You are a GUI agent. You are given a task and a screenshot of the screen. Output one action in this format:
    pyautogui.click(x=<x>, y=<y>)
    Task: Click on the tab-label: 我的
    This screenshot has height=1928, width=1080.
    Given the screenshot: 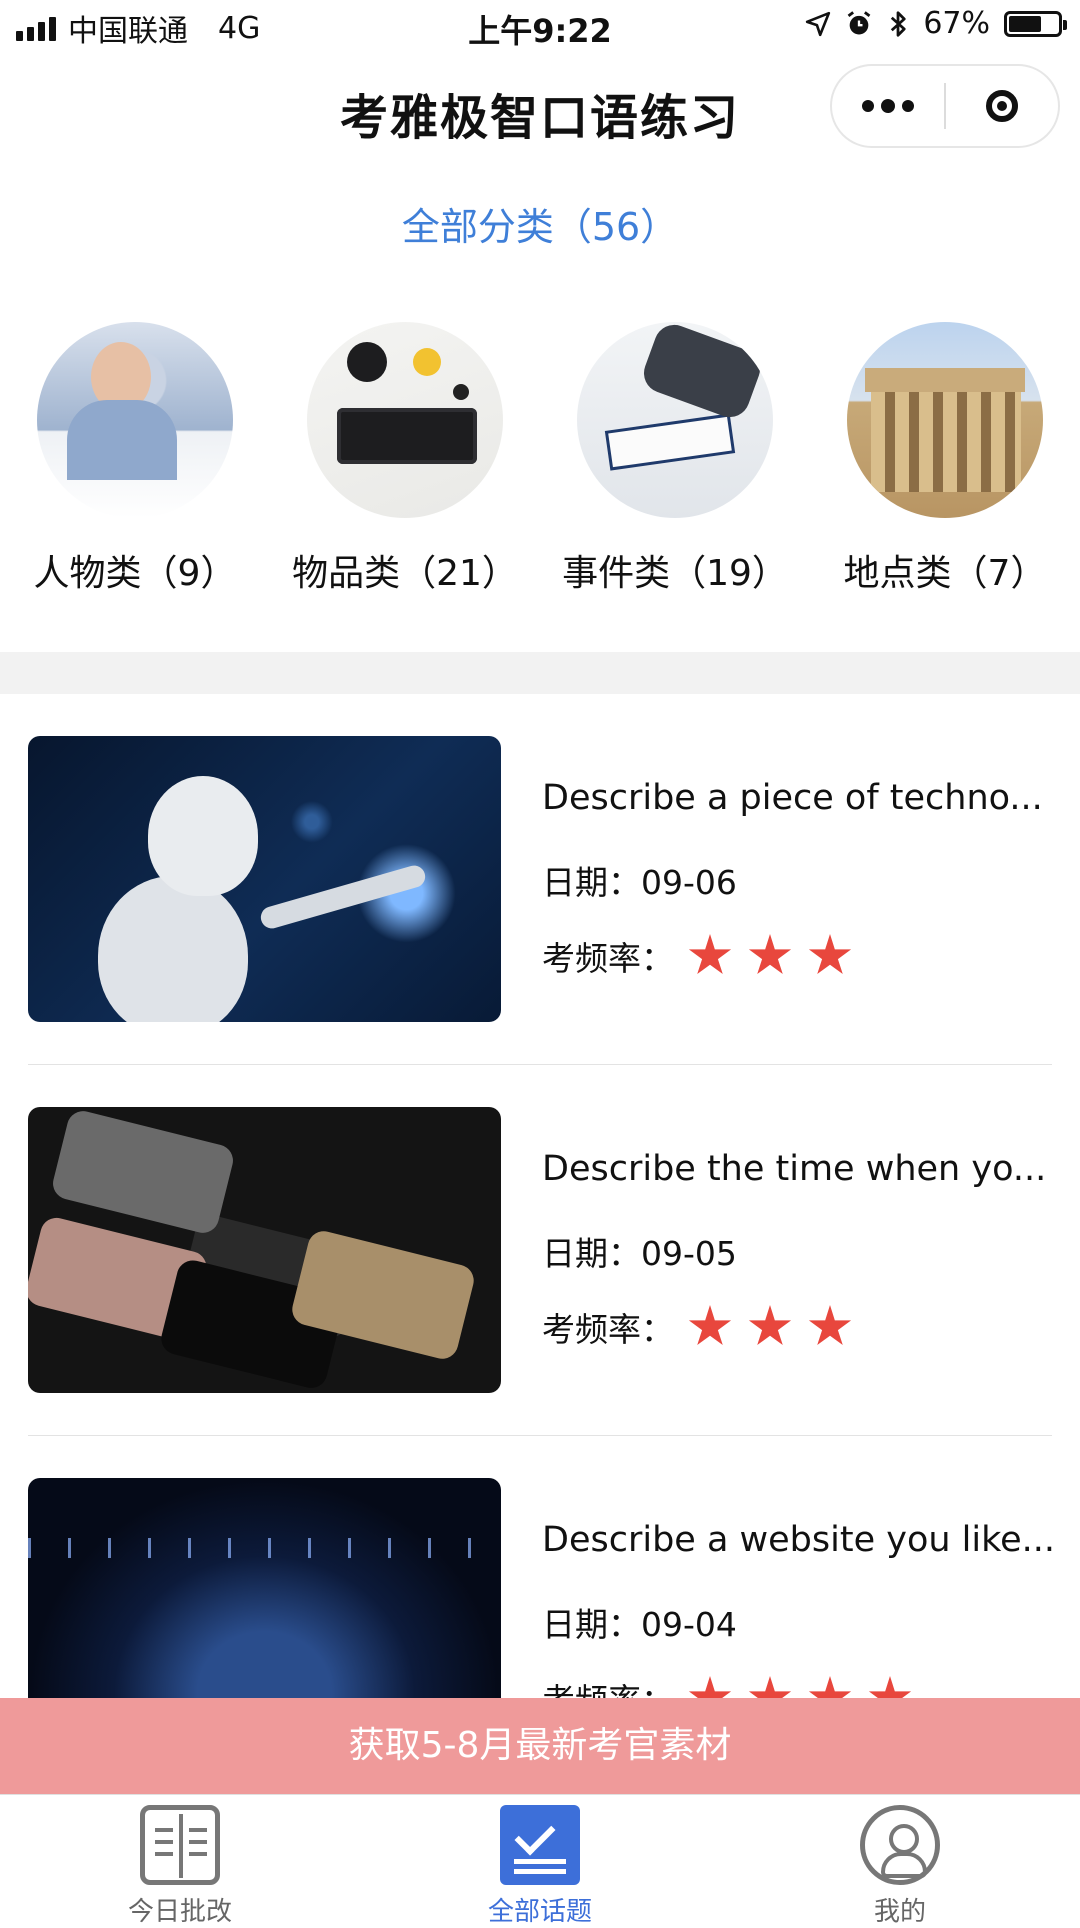 What is the action you would take?
    pyautogui.click(x=899, y=1912)
    